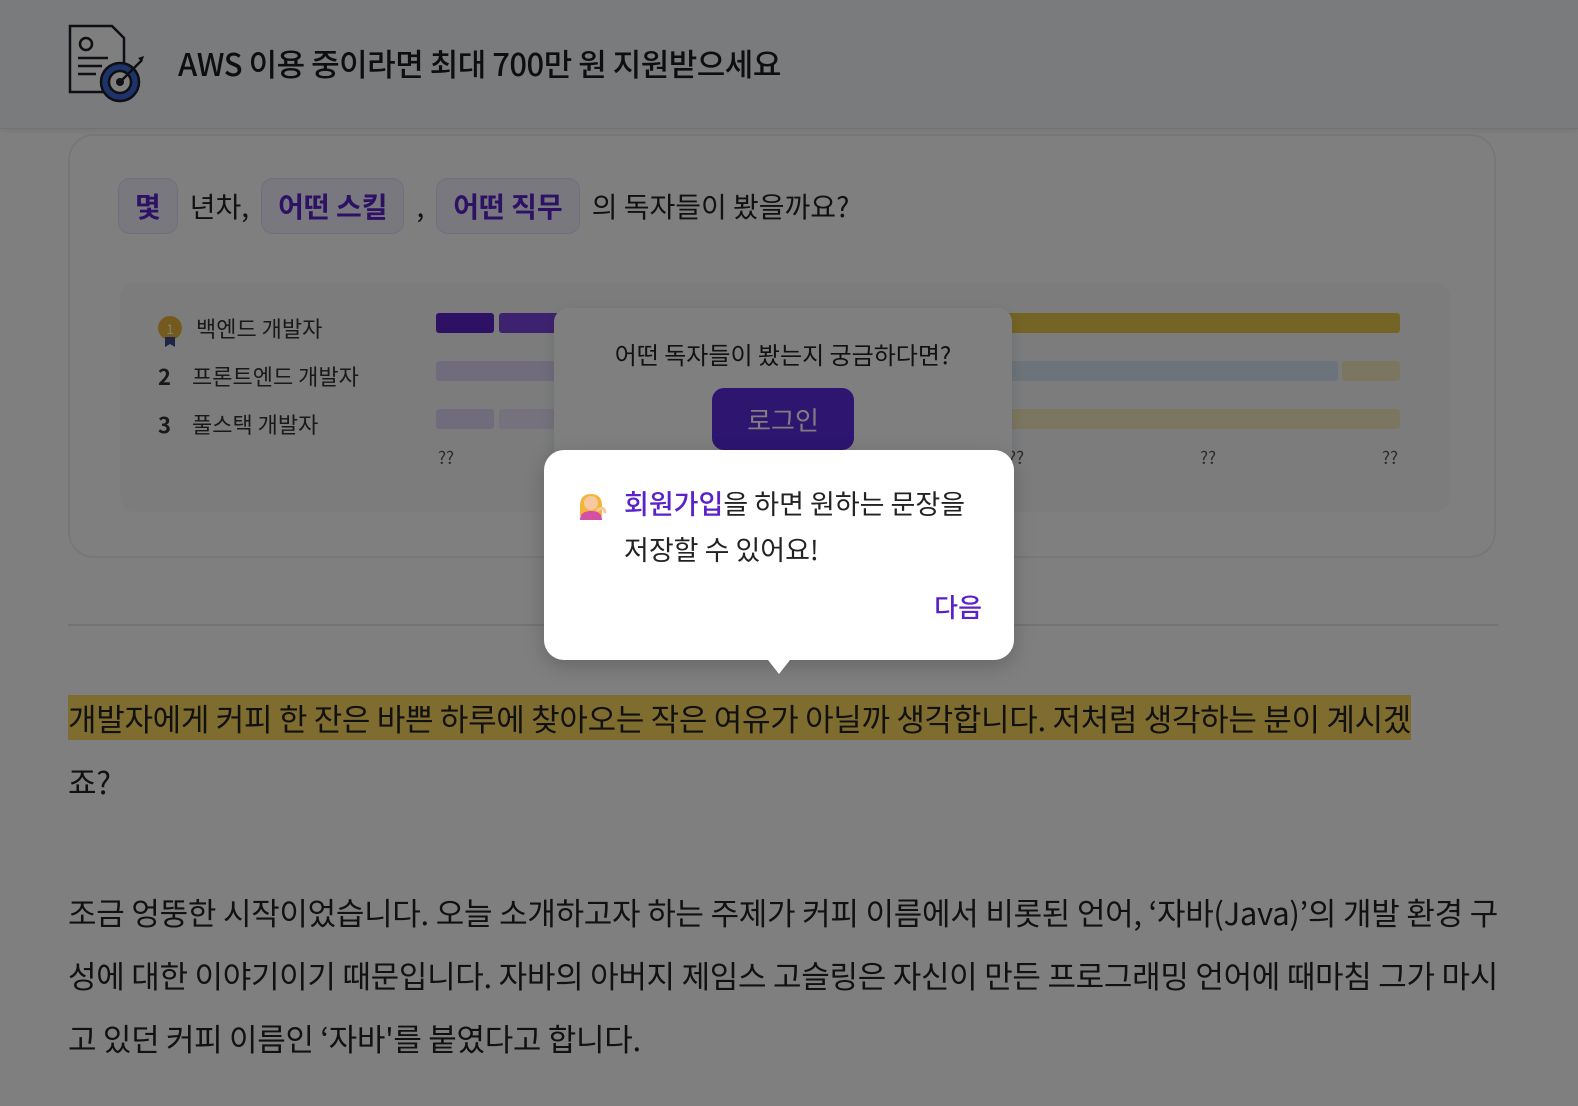  I want to click on signup-tooltip: 회원가입을 하면 원하는 문장을 저장할 수 있어요! 다음, so click(779, 562).